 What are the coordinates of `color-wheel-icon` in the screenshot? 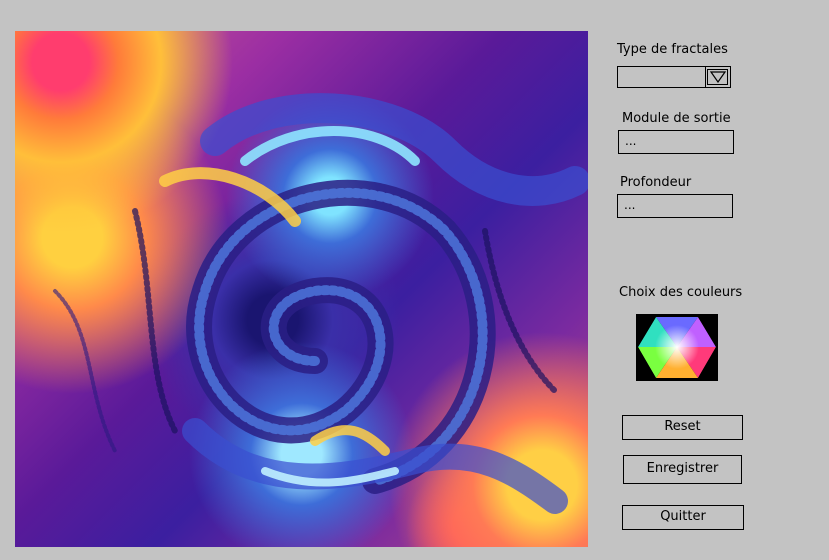 It's located at (677, 347).